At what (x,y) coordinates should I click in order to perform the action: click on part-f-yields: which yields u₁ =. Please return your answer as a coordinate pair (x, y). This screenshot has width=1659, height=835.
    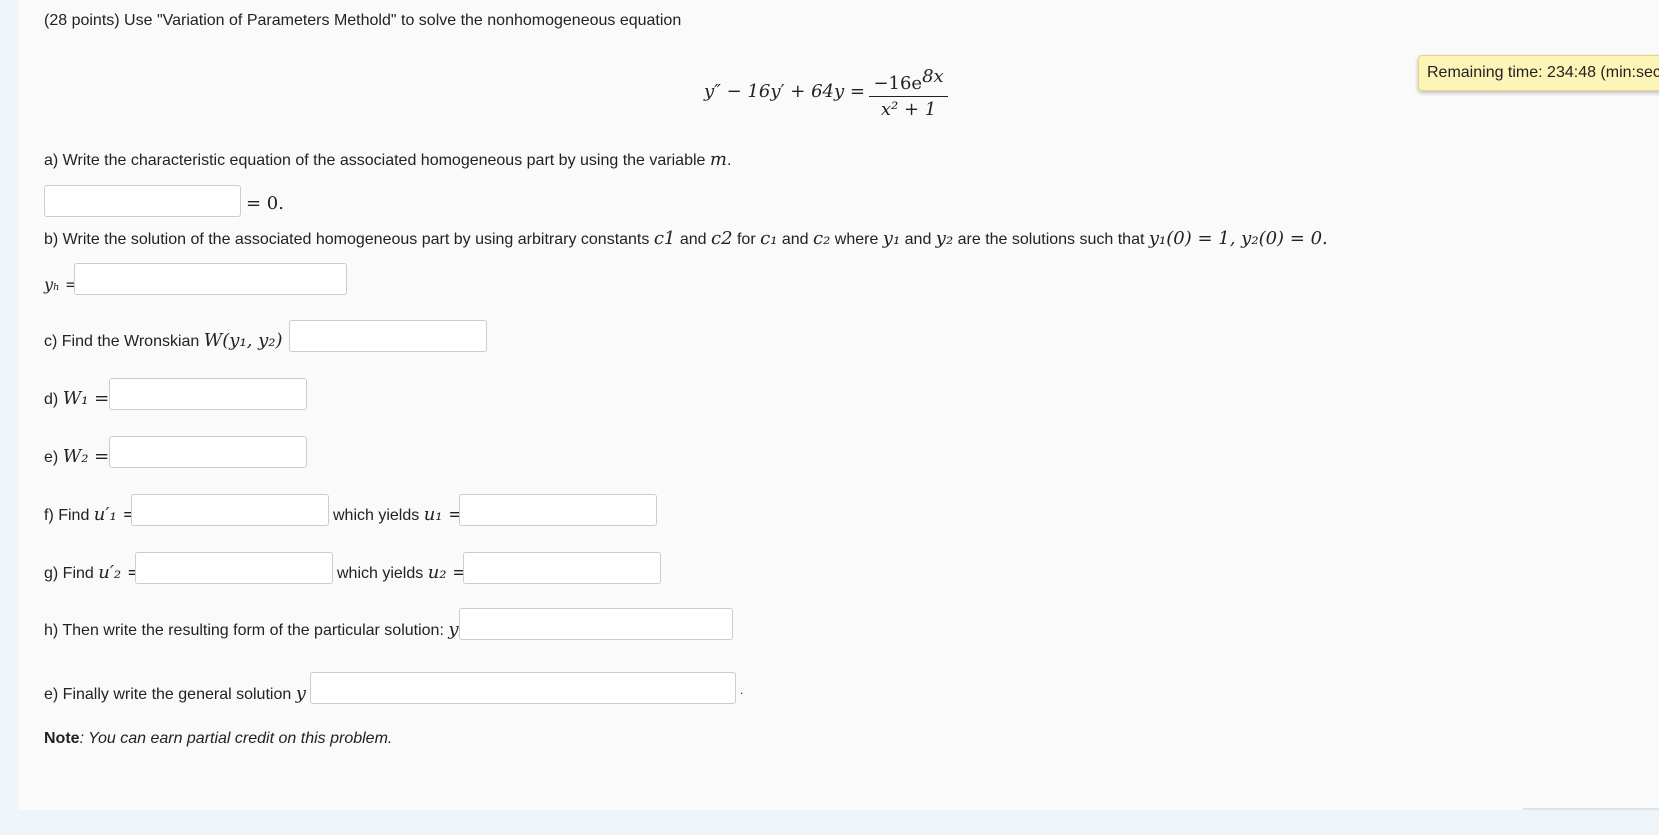
    Looking at the image, I should click on (398, 514).